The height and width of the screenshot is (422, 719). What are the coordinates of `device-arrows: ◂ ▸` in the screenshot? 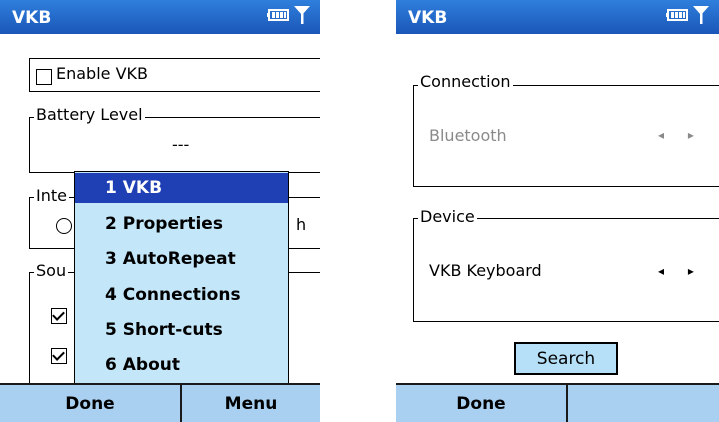 It's located at (681, 271).